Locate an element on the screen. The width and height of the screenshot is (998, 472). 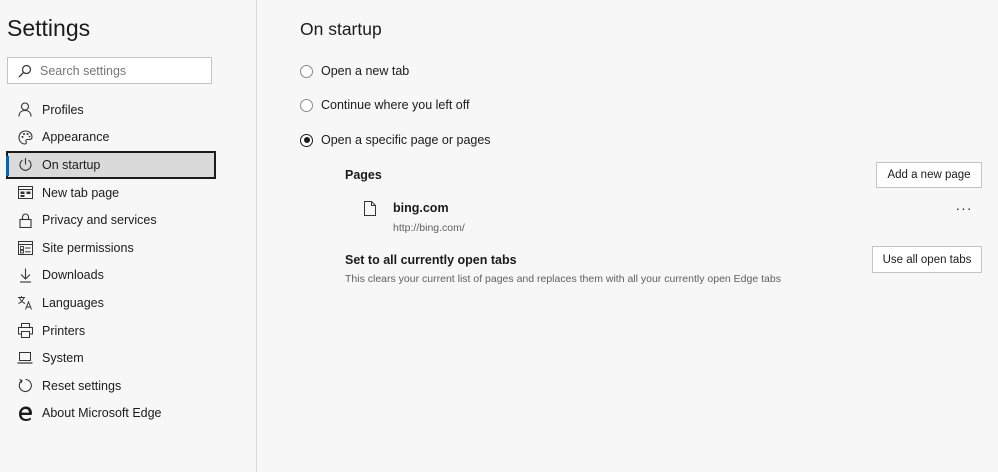
page-title: On startup is located at coordinates (341, 29).